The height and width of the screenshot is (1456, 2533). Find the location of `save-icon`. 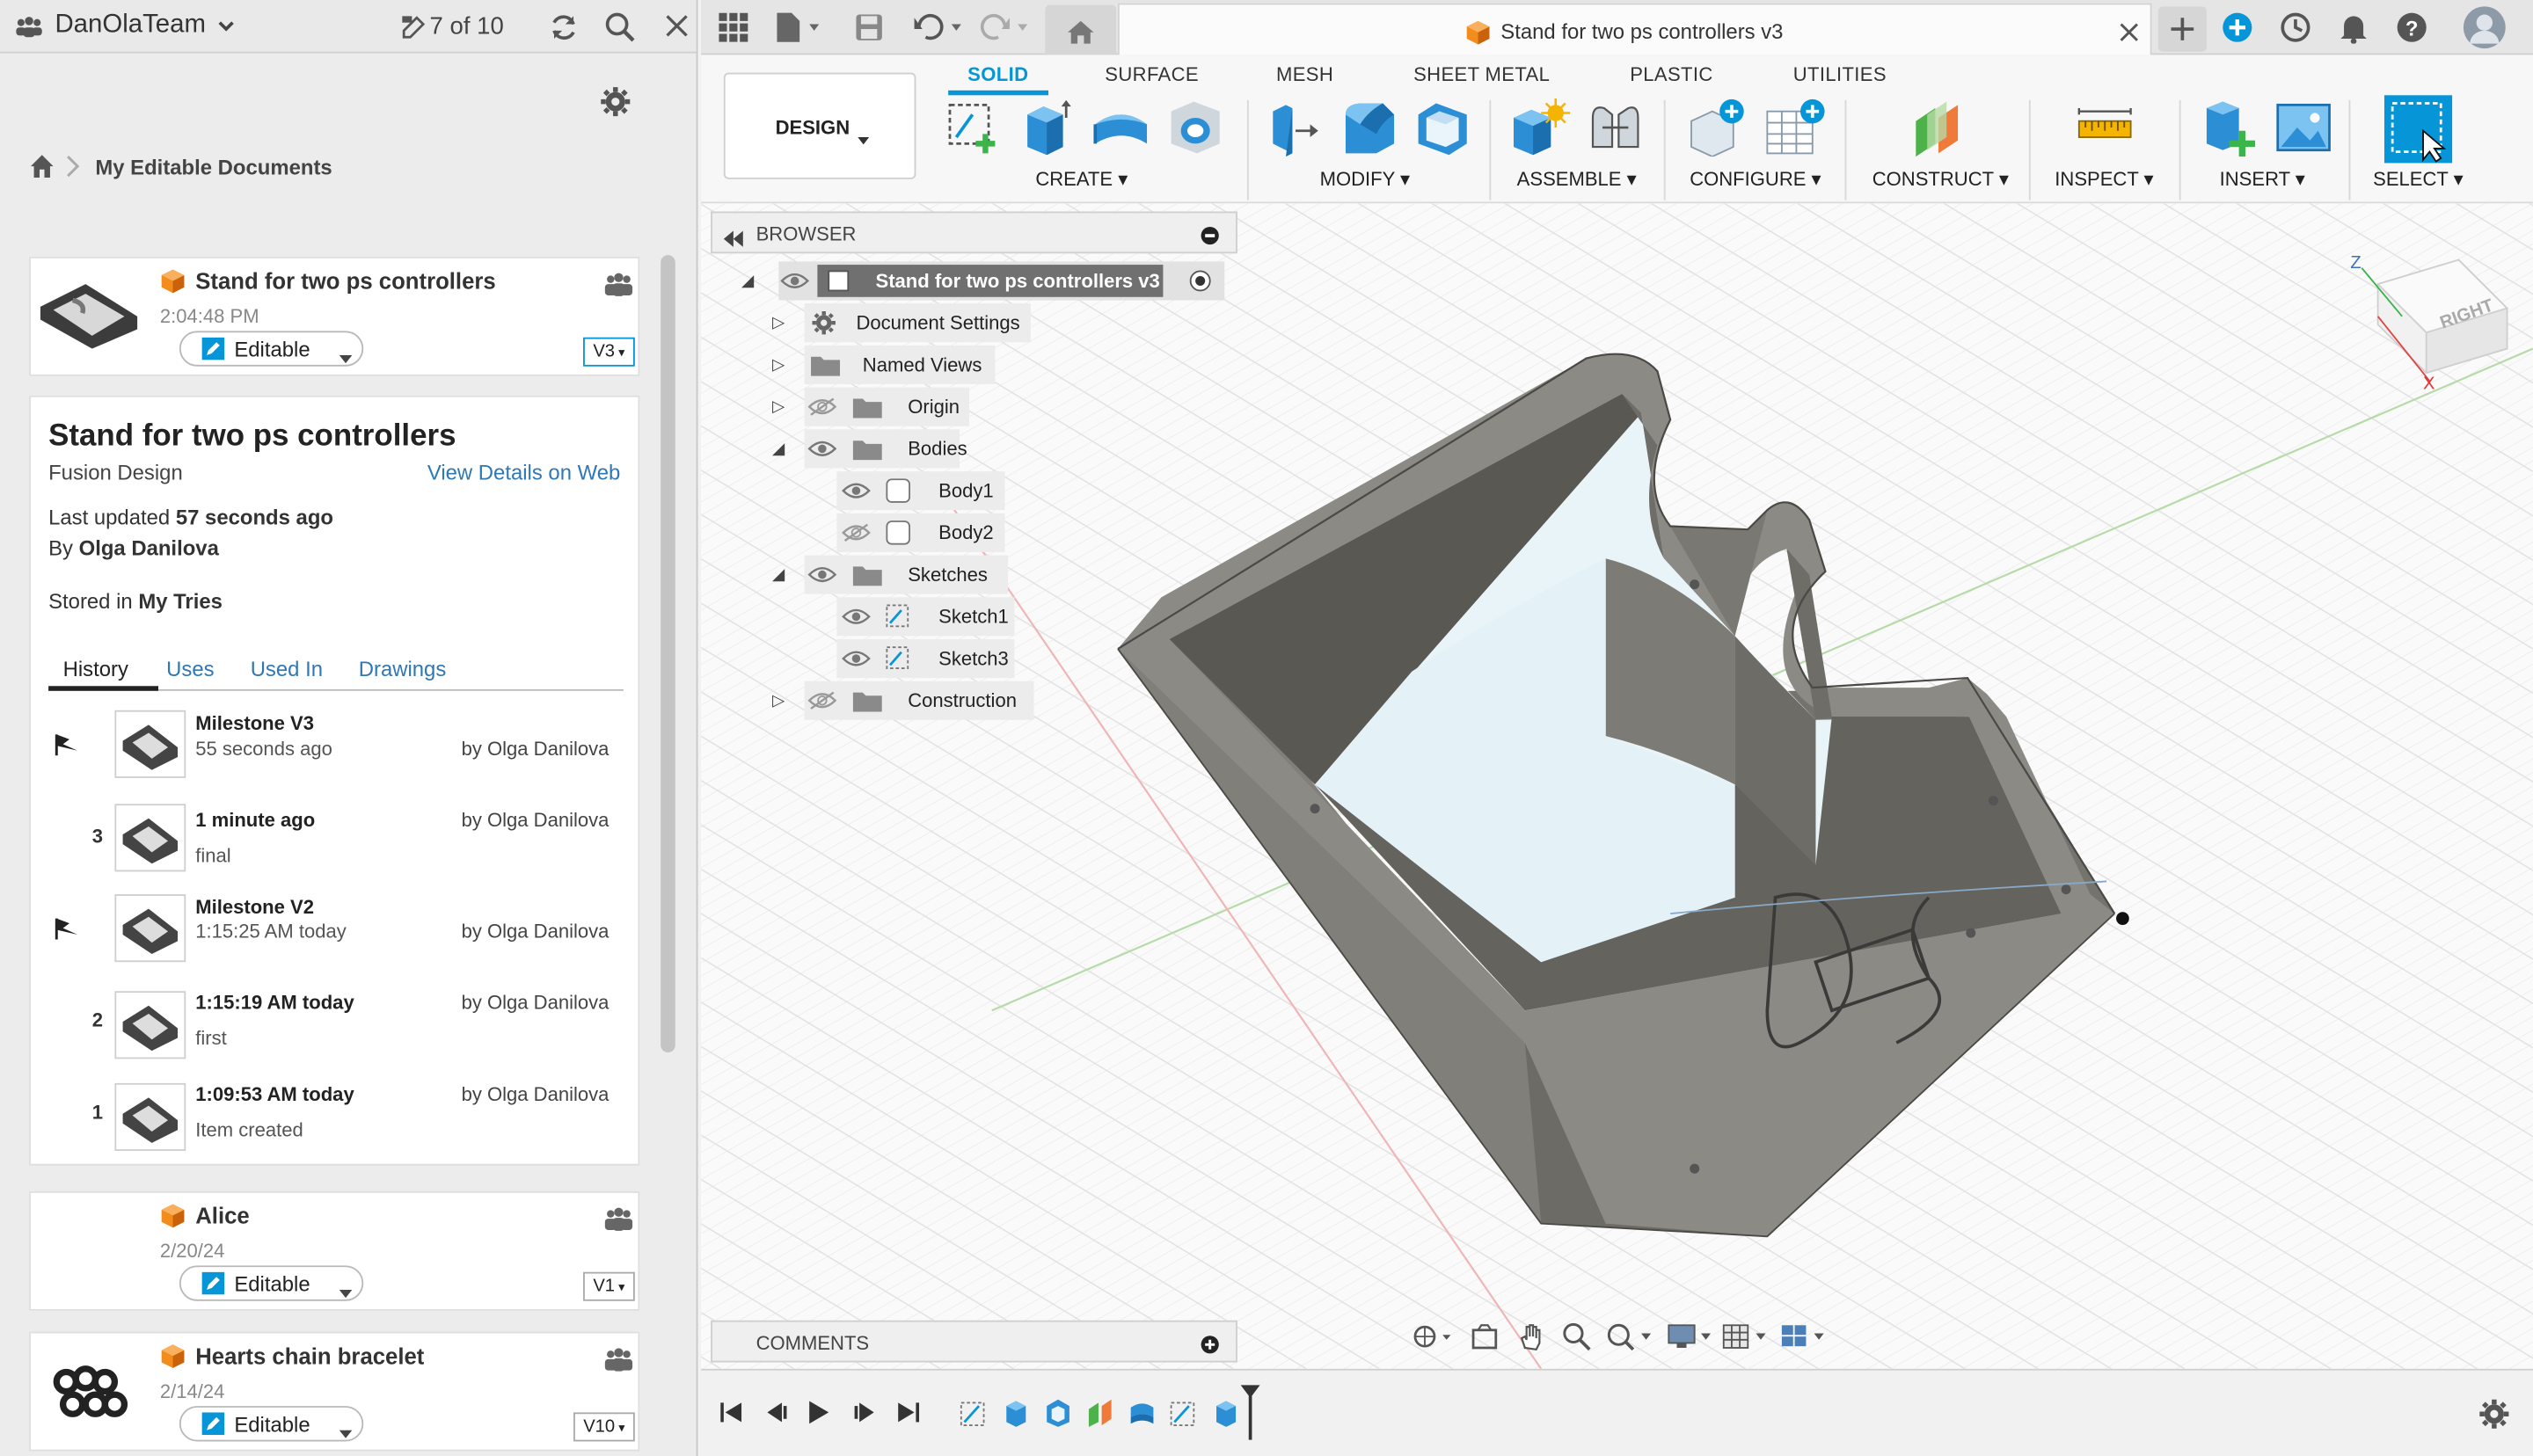

save-icon is located at coordinates (869, 31).